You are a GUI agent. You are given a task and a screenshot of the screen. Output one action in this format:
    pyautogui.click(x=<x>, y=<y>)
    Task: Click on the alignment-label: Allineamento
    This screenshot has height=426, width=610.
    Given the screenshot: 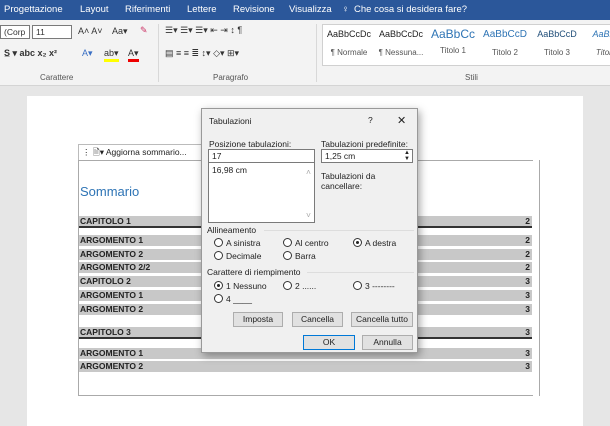 What is the action you would take?
    pyautogui.click(x=232, y=230)
    